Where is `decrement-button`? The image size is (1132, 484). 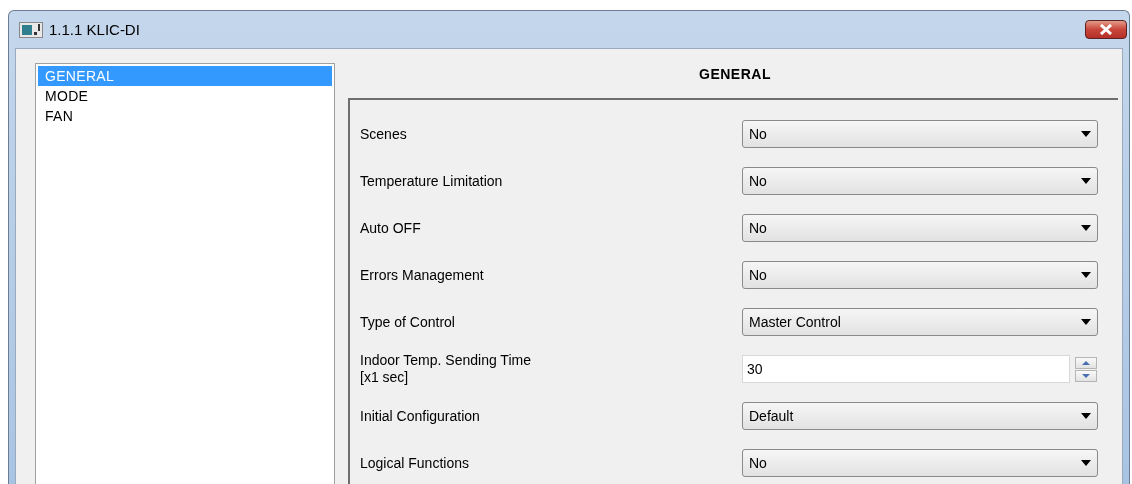 decrement-button is located at coordinates (1086, 375).